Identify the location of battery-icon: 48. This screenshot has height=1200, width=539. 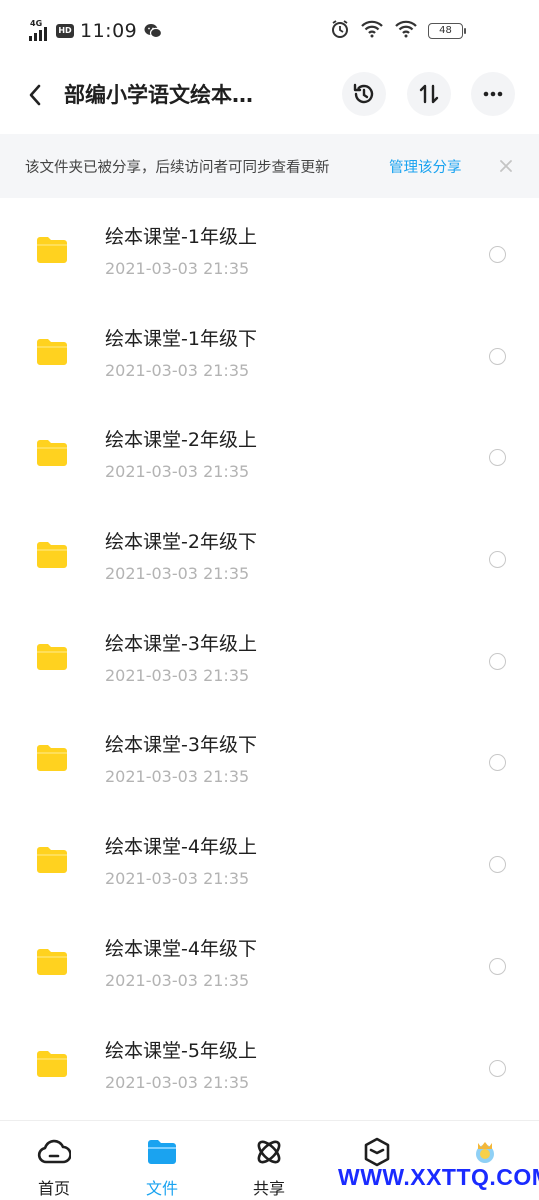
(447, 31).